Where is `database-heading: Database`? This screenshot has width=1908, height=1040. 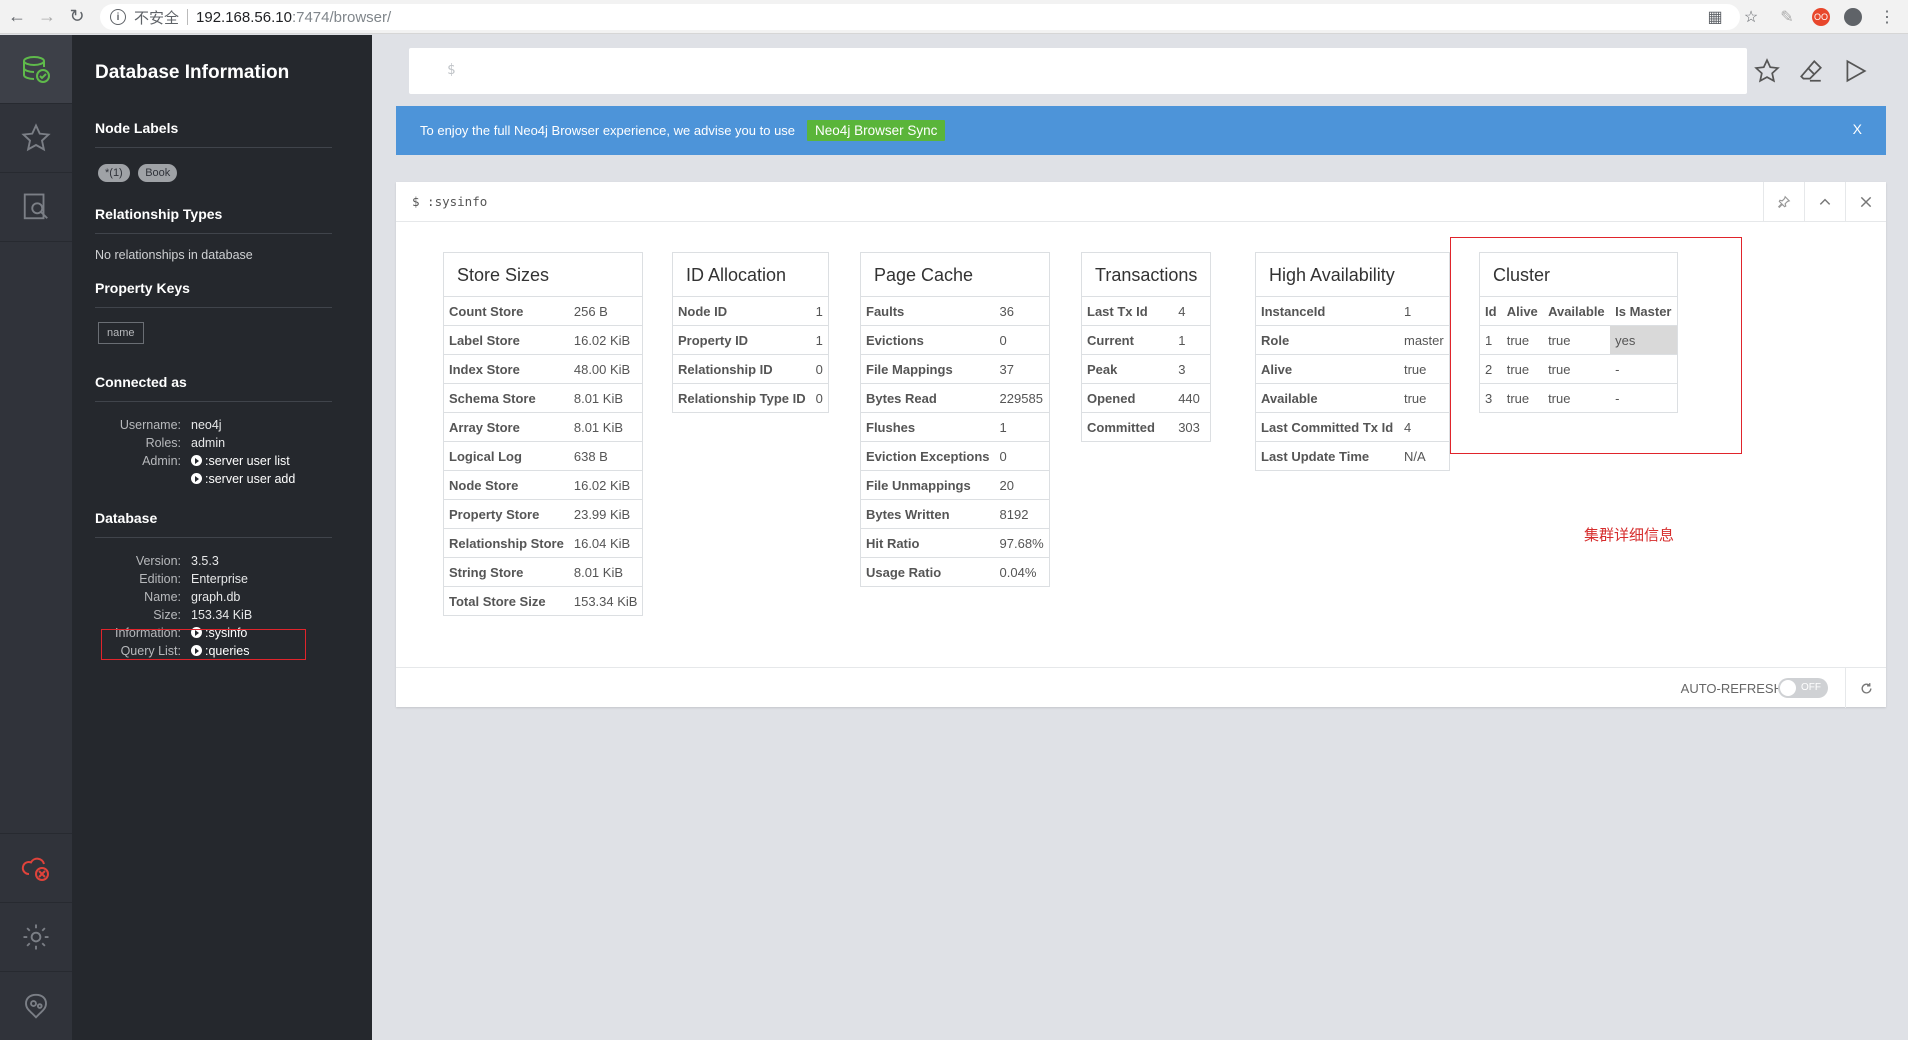
database-heading: Database is located at coordinates (213, 524).